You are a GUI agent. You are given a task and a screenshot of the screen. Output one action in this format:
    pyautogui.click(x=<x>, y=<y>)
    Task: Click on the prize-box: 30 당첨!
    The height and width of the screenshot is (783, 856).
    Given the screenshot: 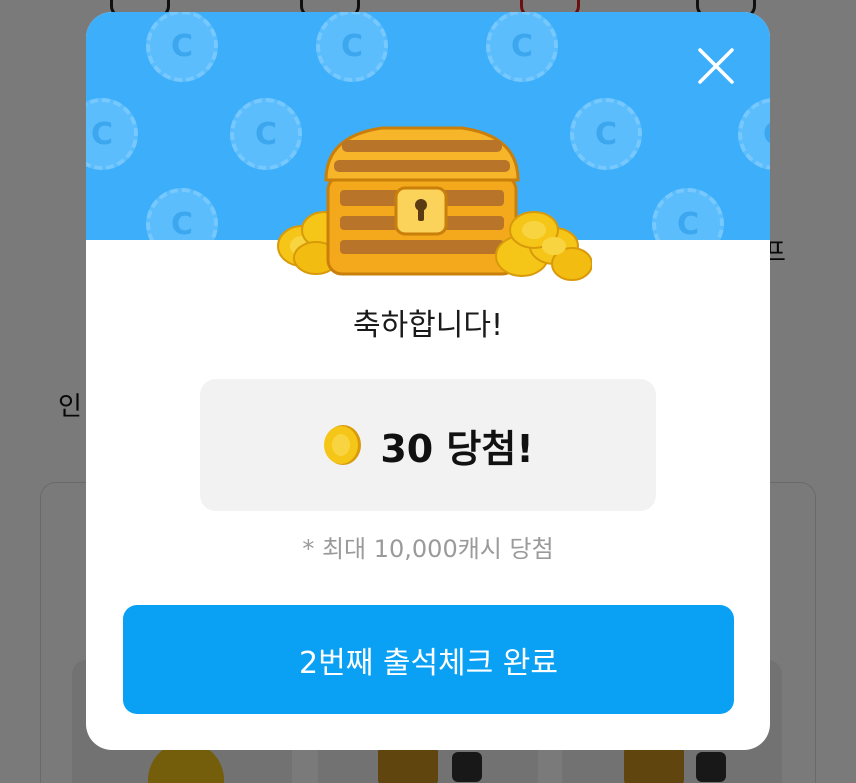 What is the action you would take?
    pyautogui.click(x=428, y=445)
    